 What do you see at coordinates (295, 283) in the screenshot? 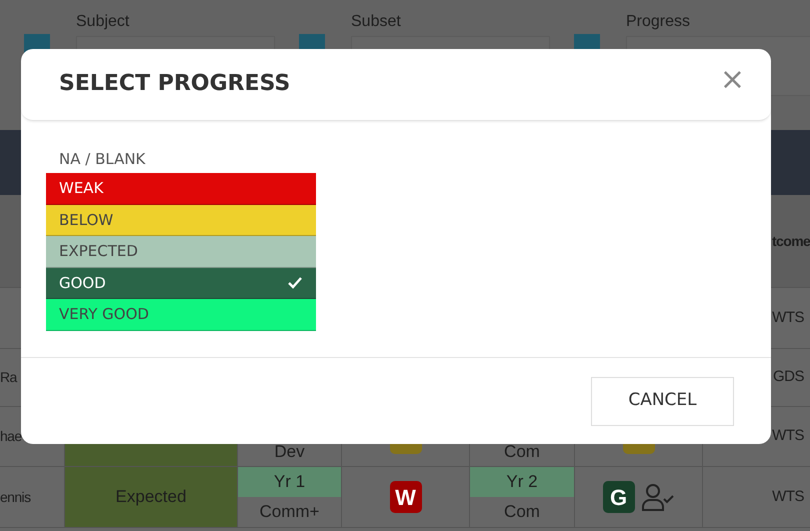
I see `check-icon` at bounding box center [295, 283].